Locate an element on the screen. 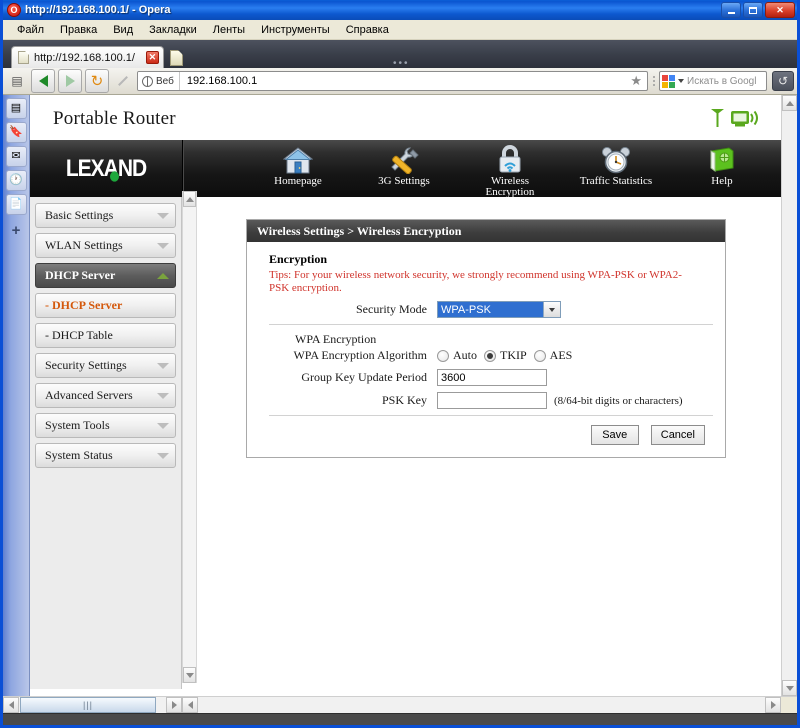  sidebar-hscroll-right-button is located at coordinates (174, 705).